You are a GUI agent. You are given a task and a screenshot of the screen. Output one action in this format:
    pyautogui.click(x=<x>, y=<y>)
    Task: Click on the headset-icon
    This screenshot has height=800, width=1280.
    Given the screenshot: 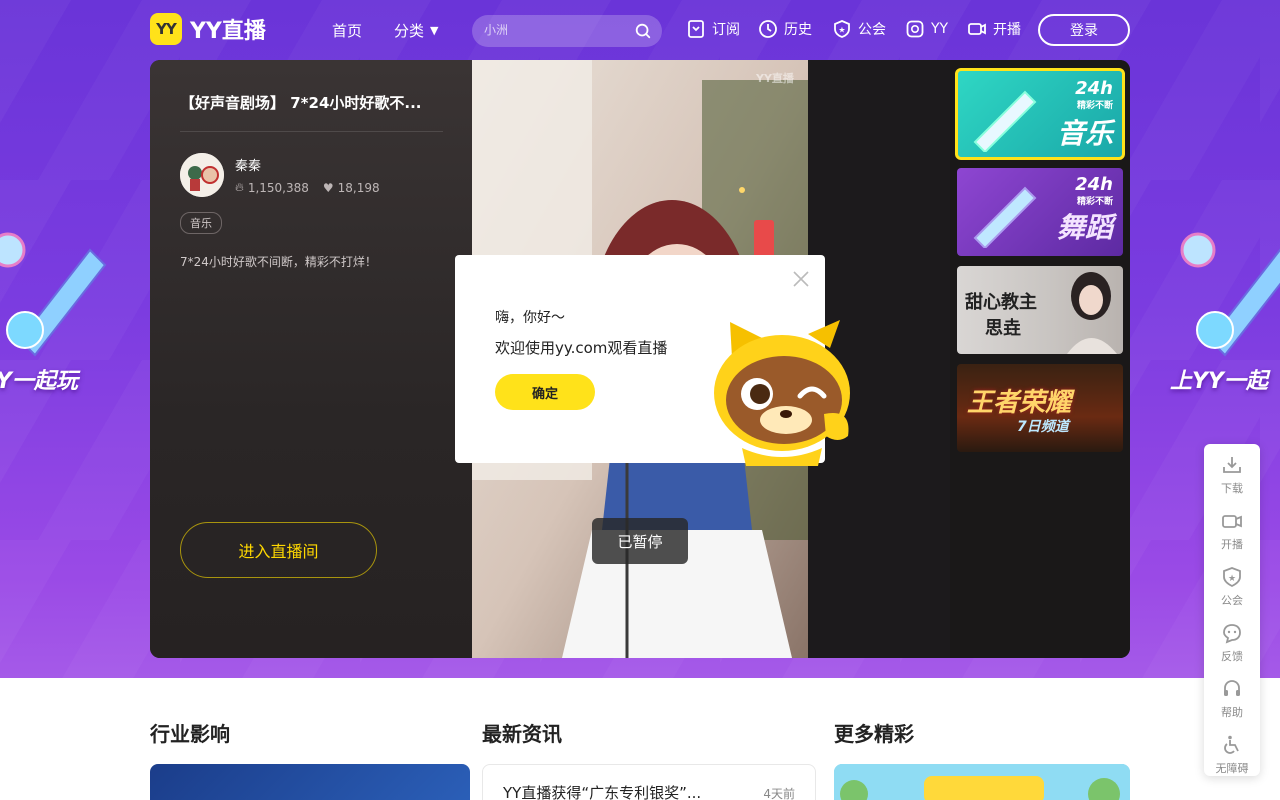 What is the action you would take?
    pyautogui.click(x=1232, y=688)
    